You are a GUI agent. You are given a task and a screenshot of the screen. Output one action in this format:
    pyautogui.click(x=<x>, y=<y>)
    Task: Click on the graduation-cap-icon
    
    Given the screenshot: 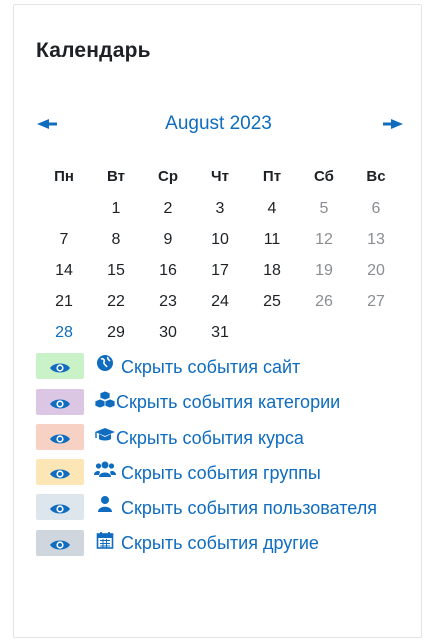 What is the action you would take?
    pyautogui.click(x=105, y=437)
    